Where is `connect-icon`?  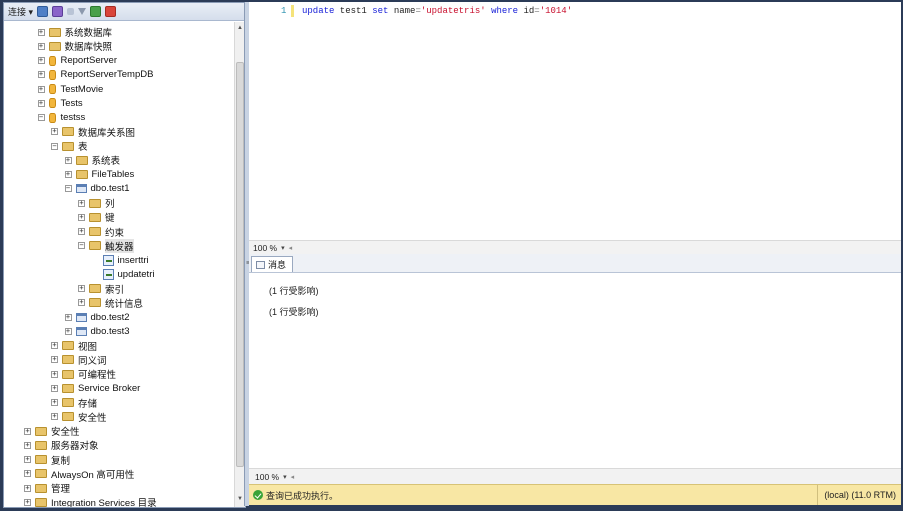 connect-icon is located at coordinates (43, 11).